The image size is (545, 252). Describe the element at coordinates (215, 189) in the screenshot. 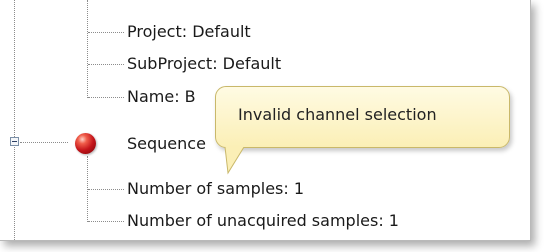

I see `samples-item: Number of samples: 1` at that location.